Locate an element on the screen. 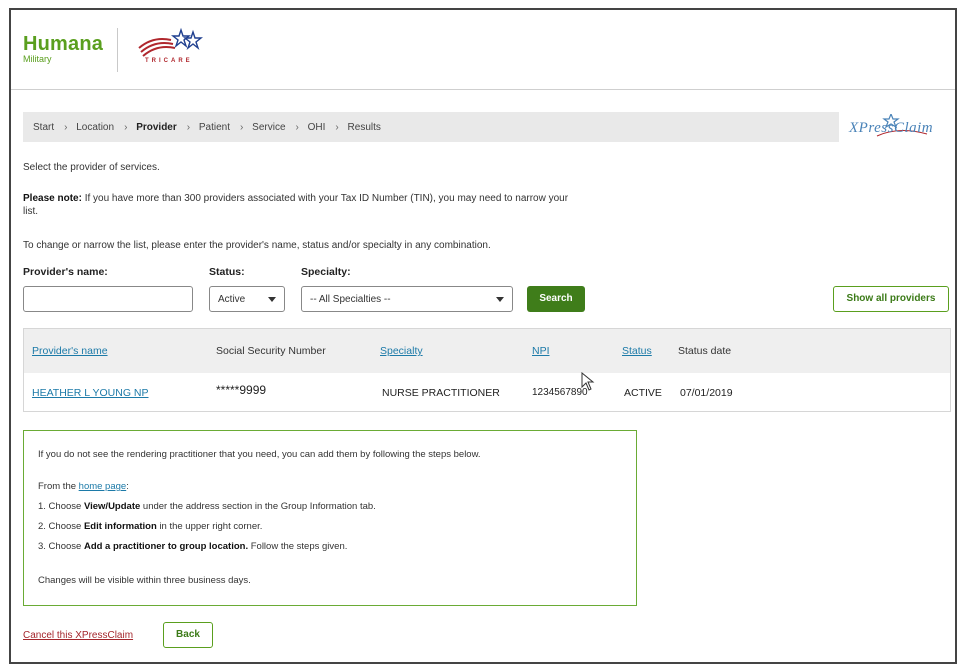 This screenshot has height=668, width=961. breadcrumb-item-patient: Patient is located at coordinates (214, 127).